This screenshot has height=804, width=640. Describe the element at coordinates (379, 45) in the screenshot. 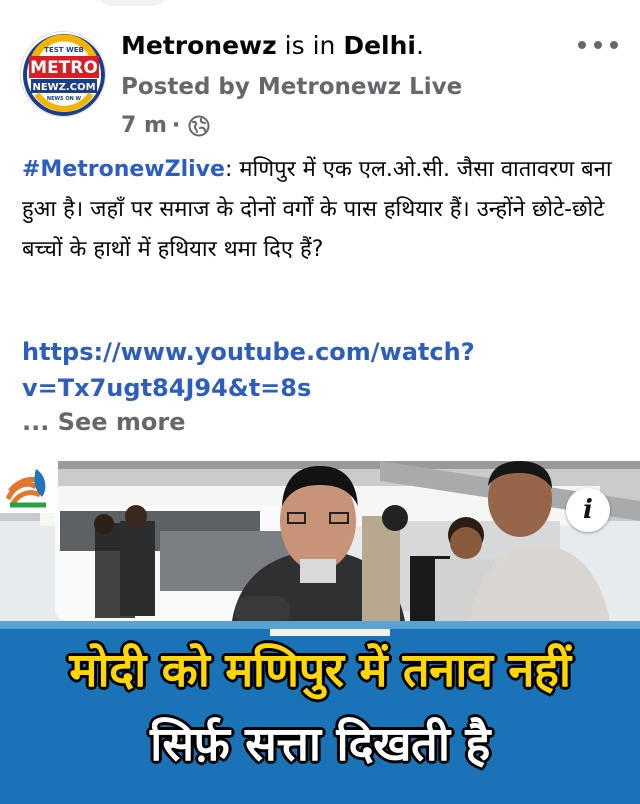

I see `location-name: Delhi` at that location.